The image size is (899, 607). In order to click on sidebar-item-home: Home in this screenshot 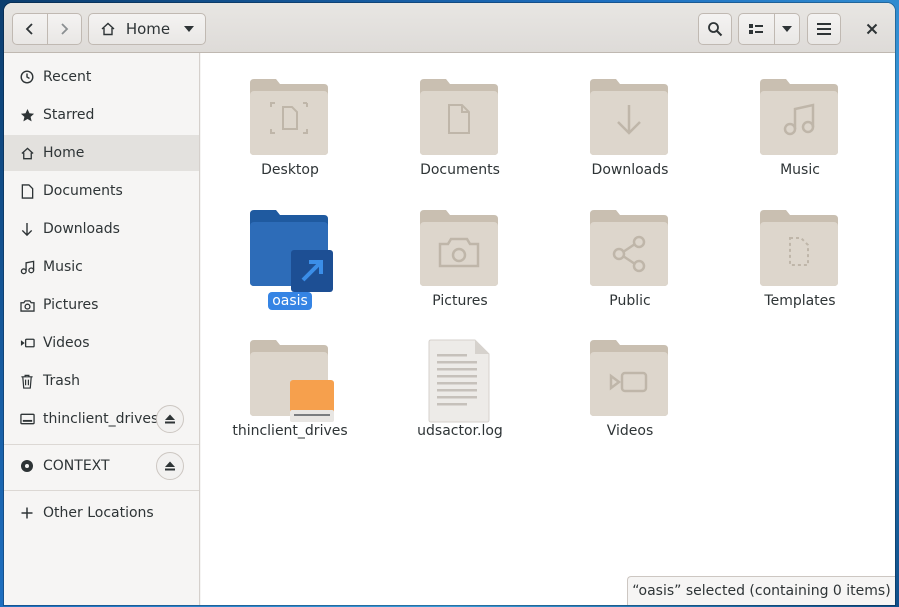, I will do `click(101, 153)`.